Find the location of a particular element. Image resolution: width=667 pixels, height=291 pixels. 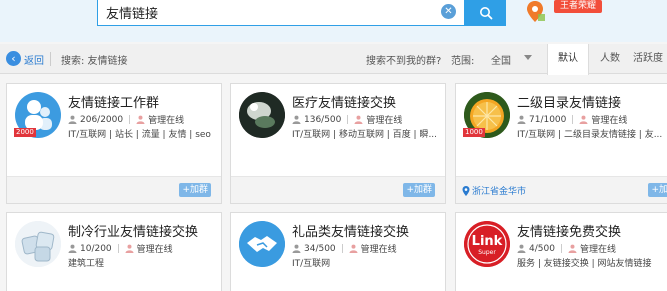

group-card: 制冷行业友情链接交换 10/200 管理在线 建筑工程 is located at coordinates (114, 251).